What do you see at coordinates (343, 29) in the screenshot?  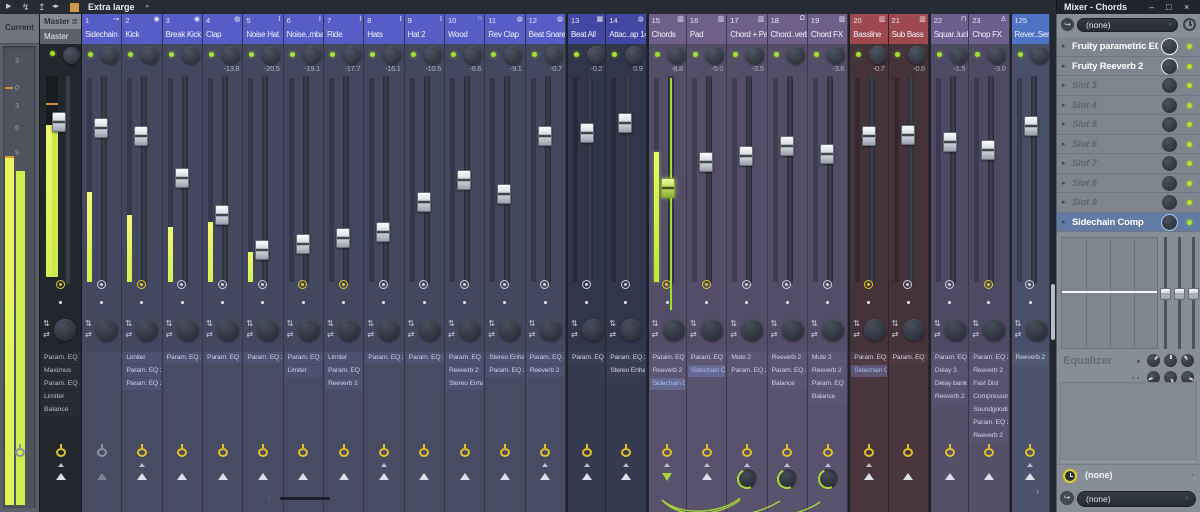 I see `track-header: 7 Ⅰ Ride` at bounding box center [343, 29].